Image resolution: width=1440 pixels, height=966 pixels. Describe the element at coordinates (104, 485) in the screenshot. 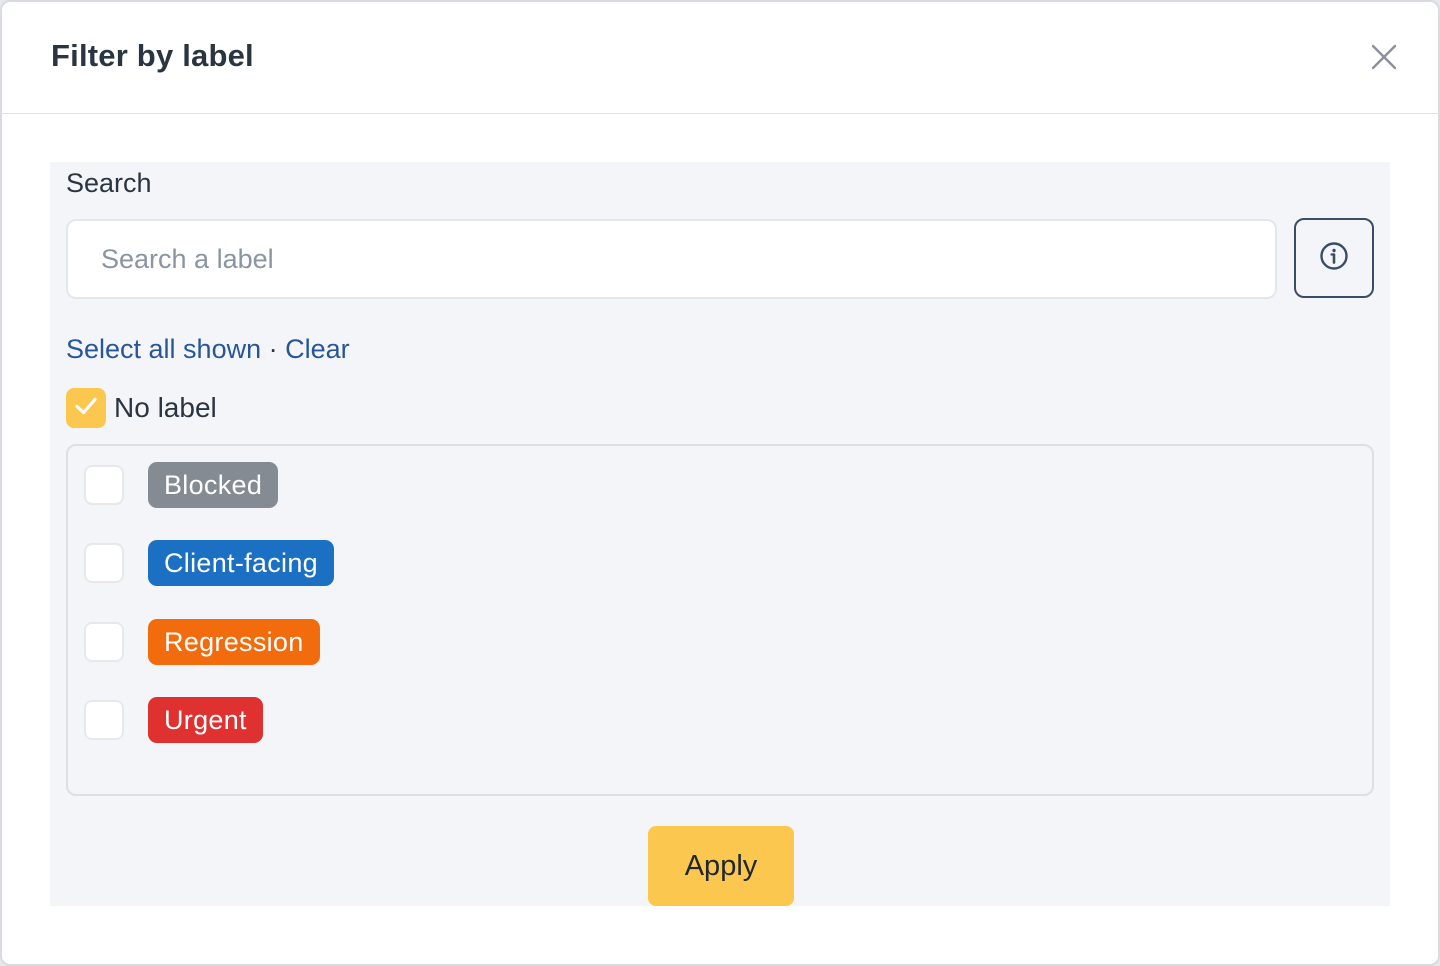

I see `label-checkbox-blocked` at that location.